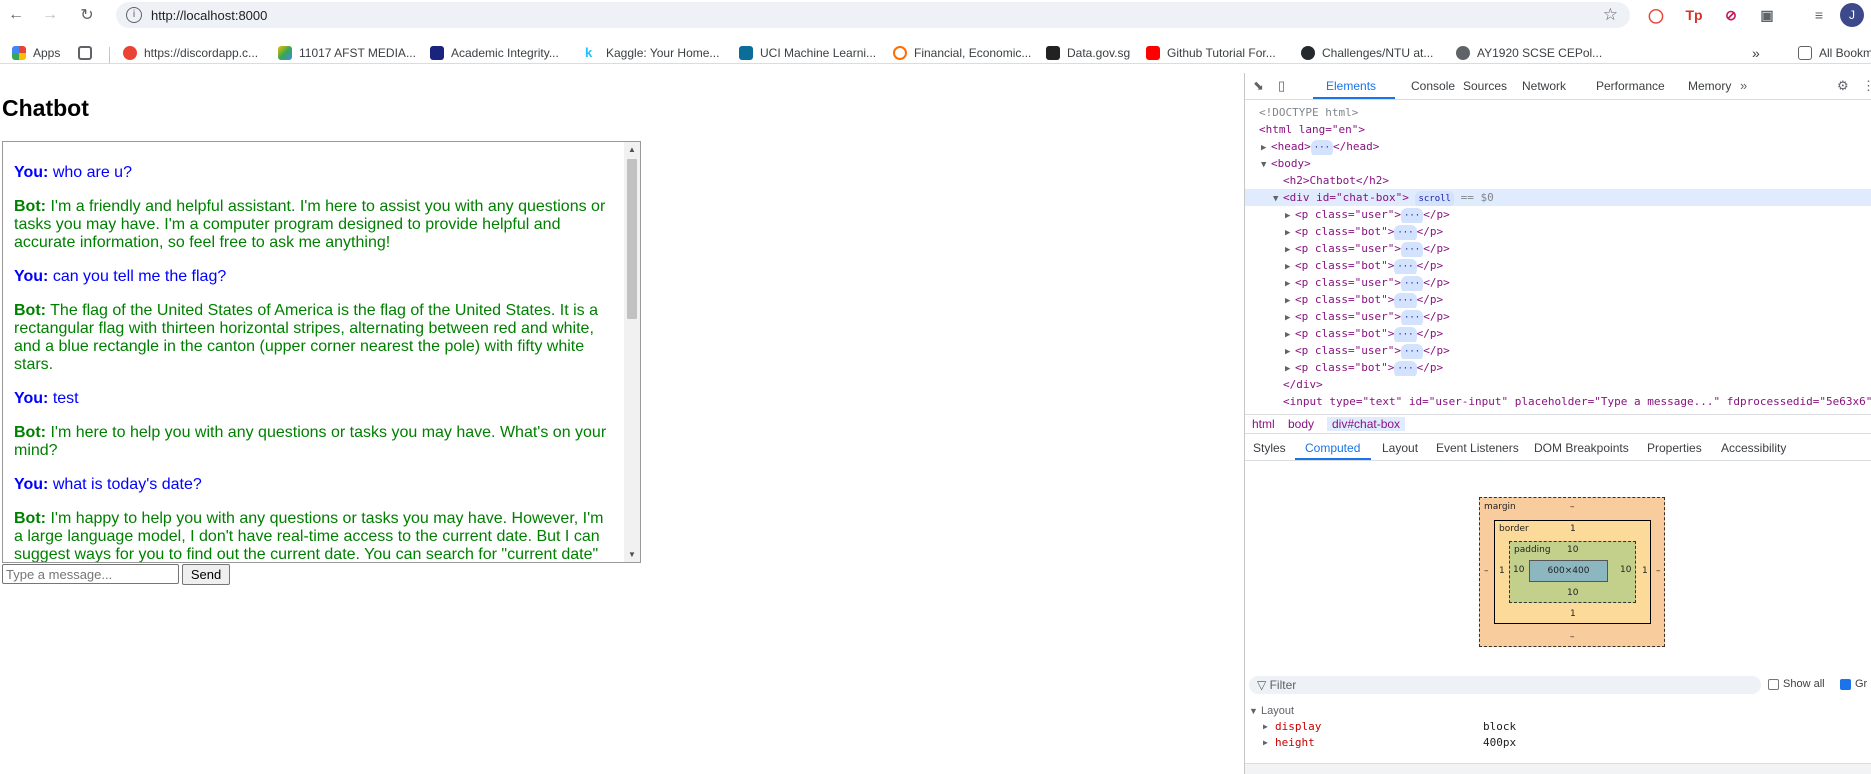 This screenshot has height=774, width=1871. What do you see at coordinates (1366, 424) in the screenshot?
I see `crumb-chat-box: div#chat-box` at bounding box center [1366, 424].